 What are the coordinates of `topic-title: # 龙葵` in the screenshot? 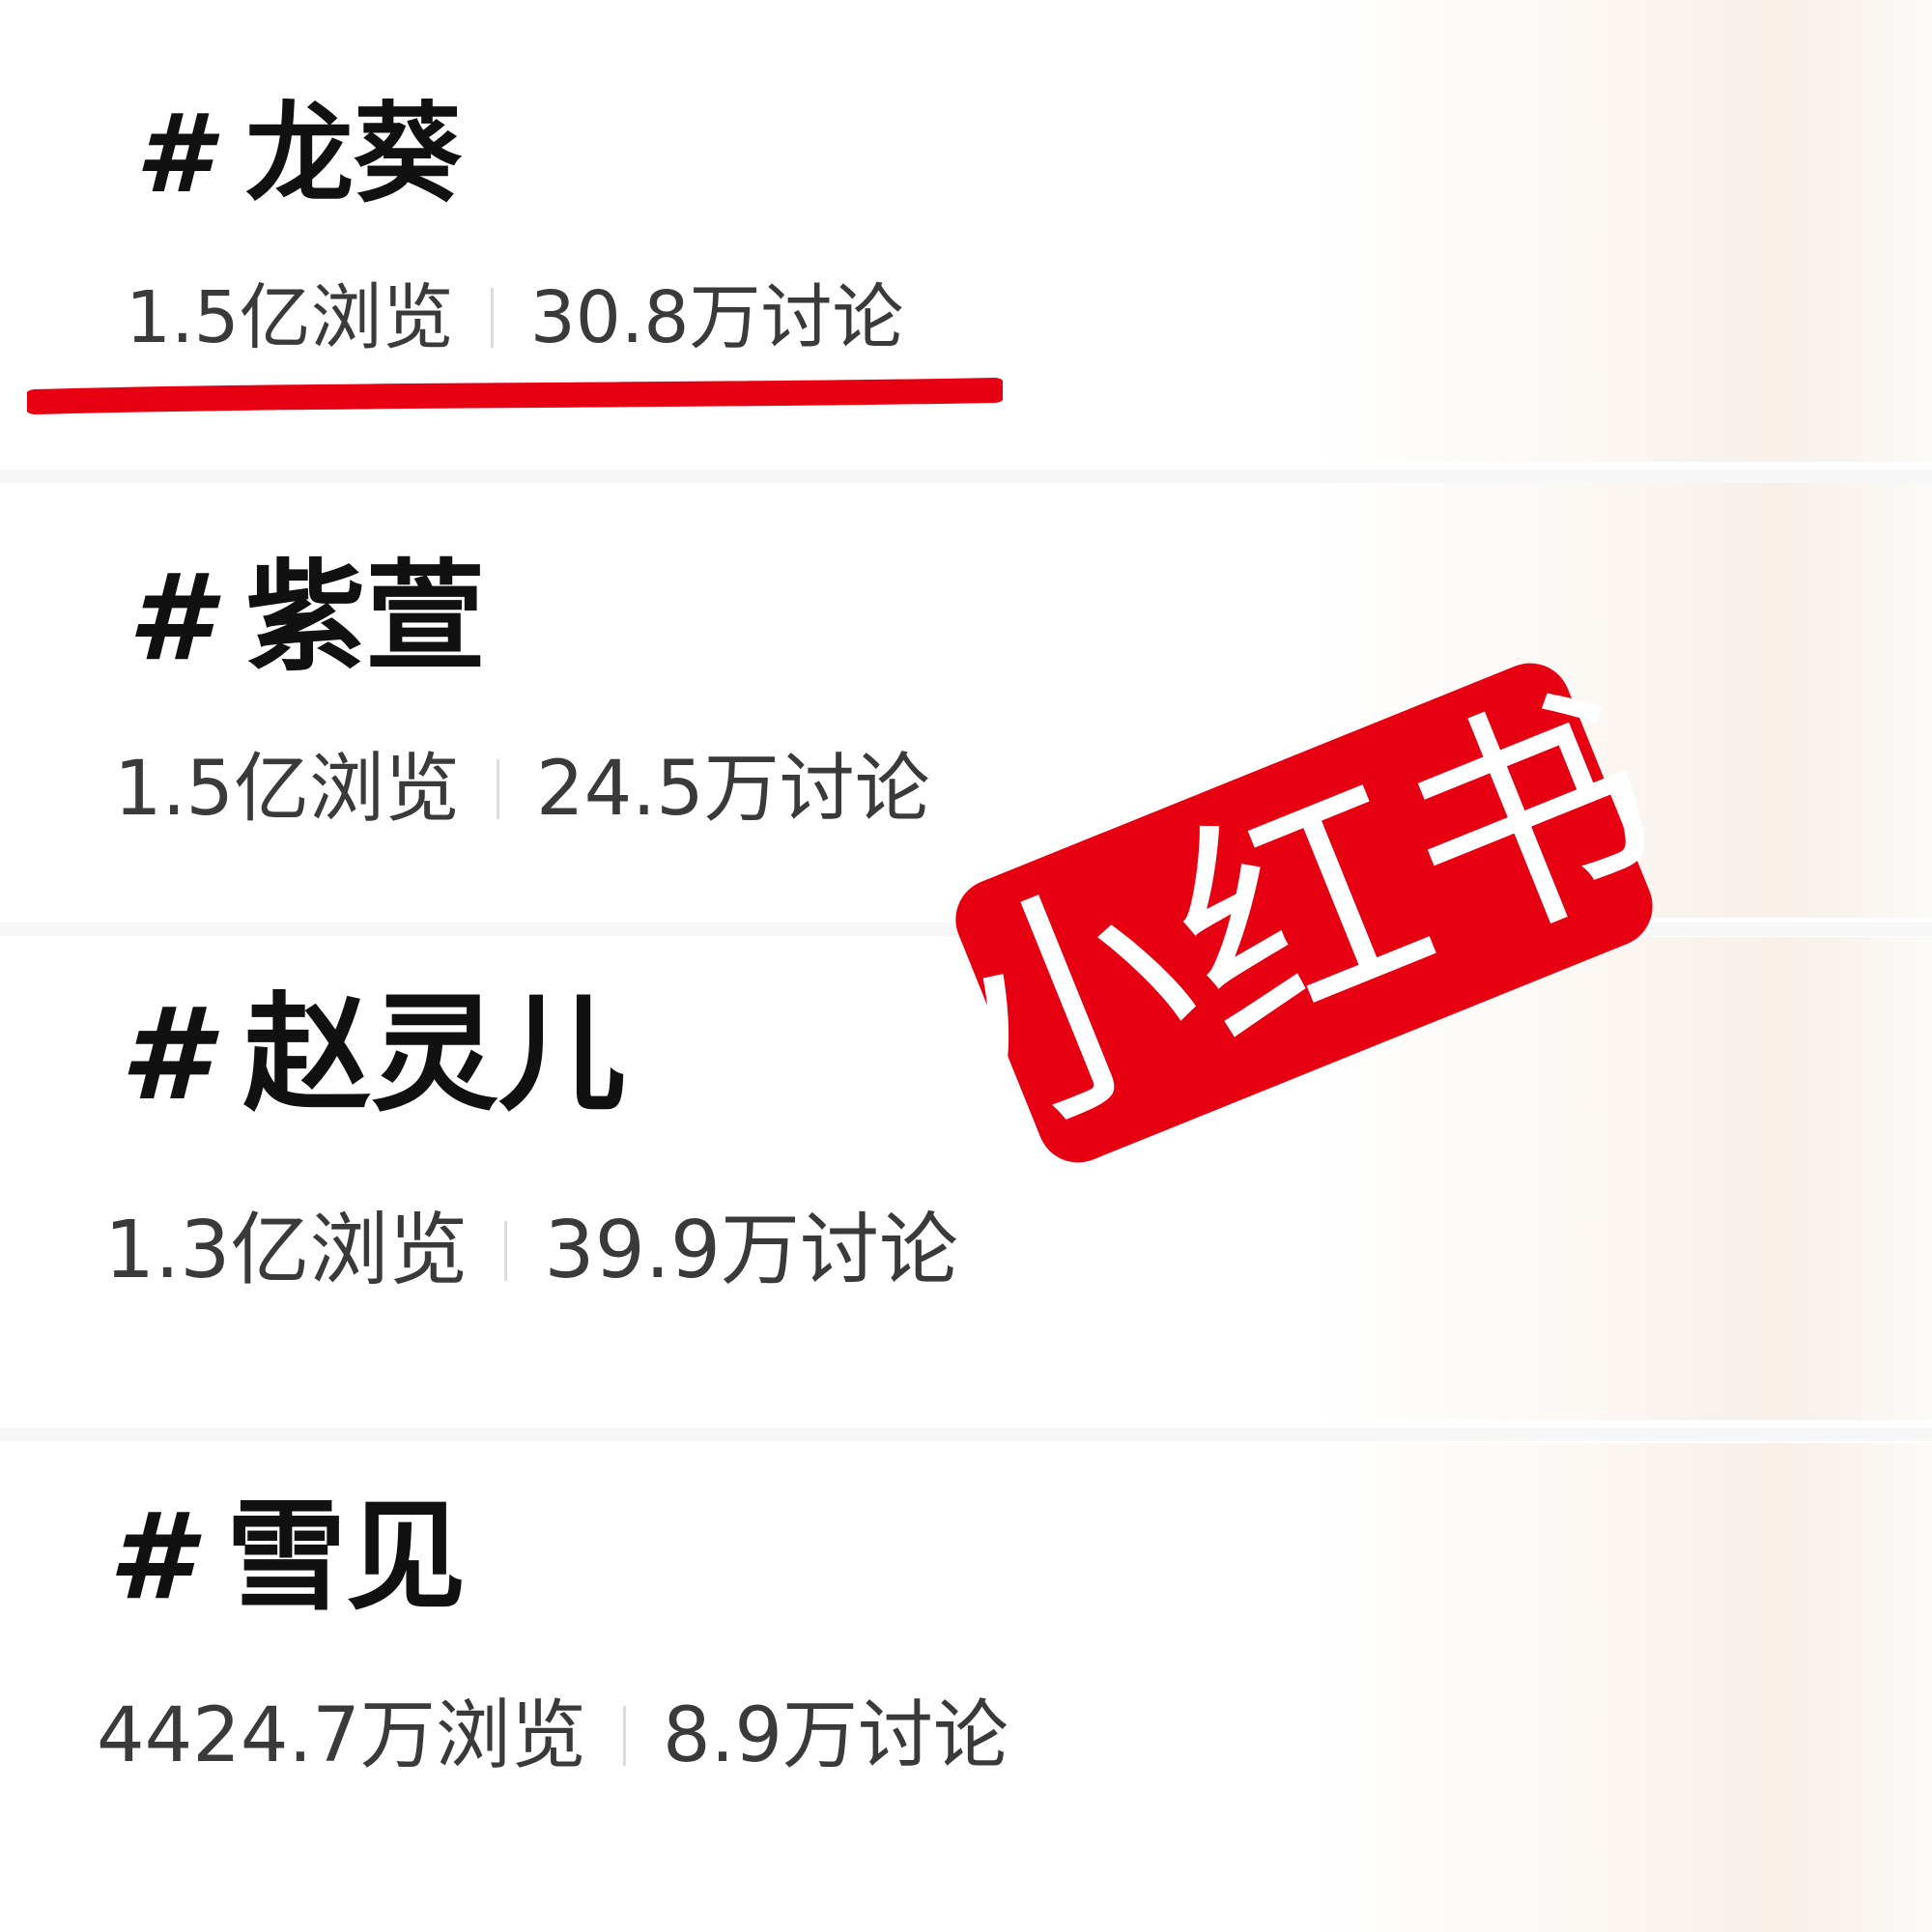 It's located at (298, 154).